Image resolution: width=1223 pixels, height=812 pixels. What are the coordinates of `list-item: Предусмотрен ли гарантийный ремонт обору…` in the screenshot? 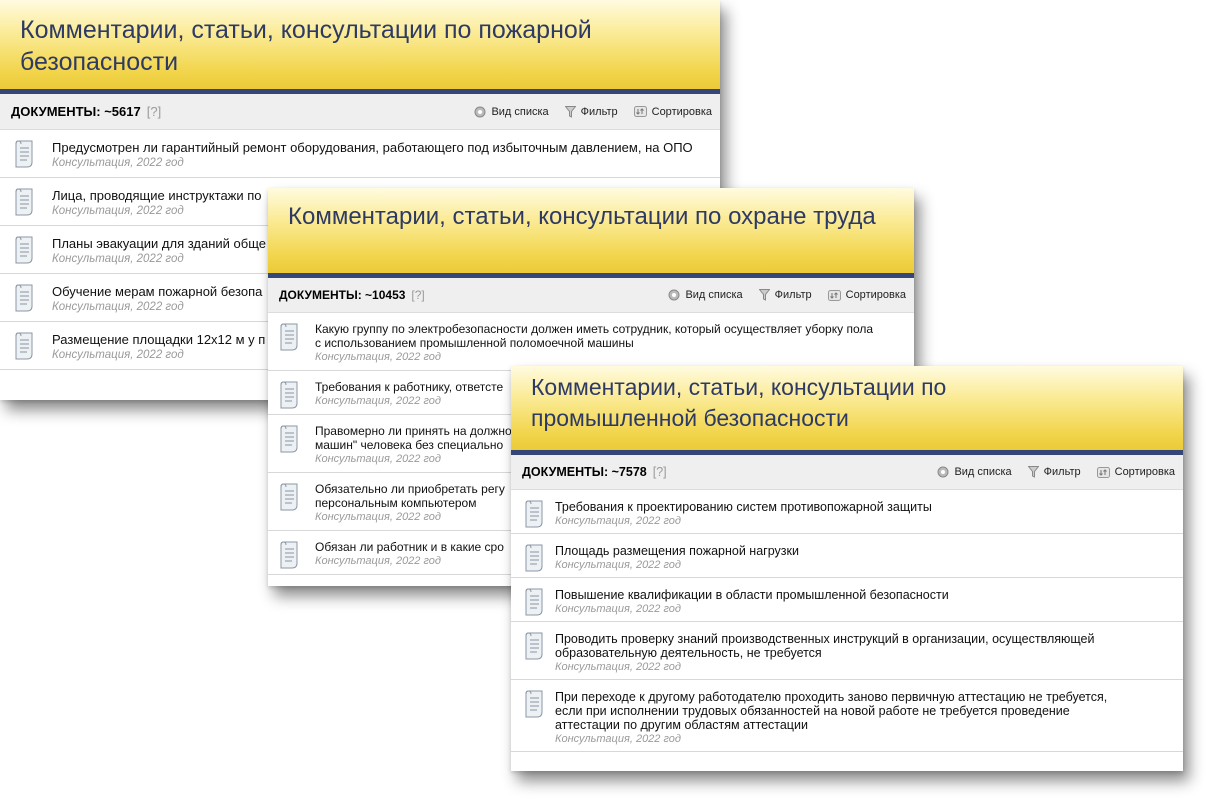 It's located at (360, 154).